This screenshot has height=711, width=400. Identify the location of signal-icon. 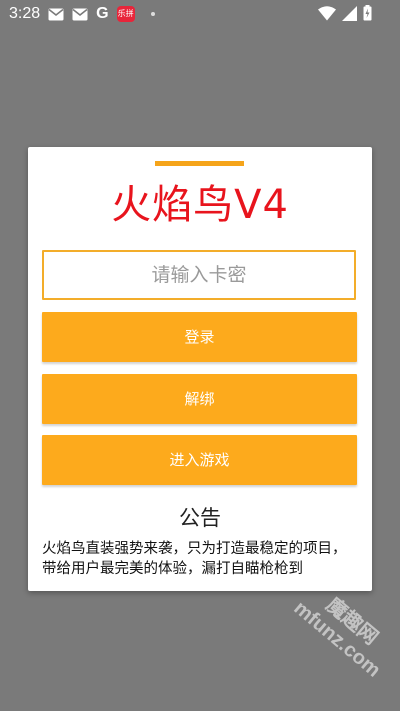
(349, 13).